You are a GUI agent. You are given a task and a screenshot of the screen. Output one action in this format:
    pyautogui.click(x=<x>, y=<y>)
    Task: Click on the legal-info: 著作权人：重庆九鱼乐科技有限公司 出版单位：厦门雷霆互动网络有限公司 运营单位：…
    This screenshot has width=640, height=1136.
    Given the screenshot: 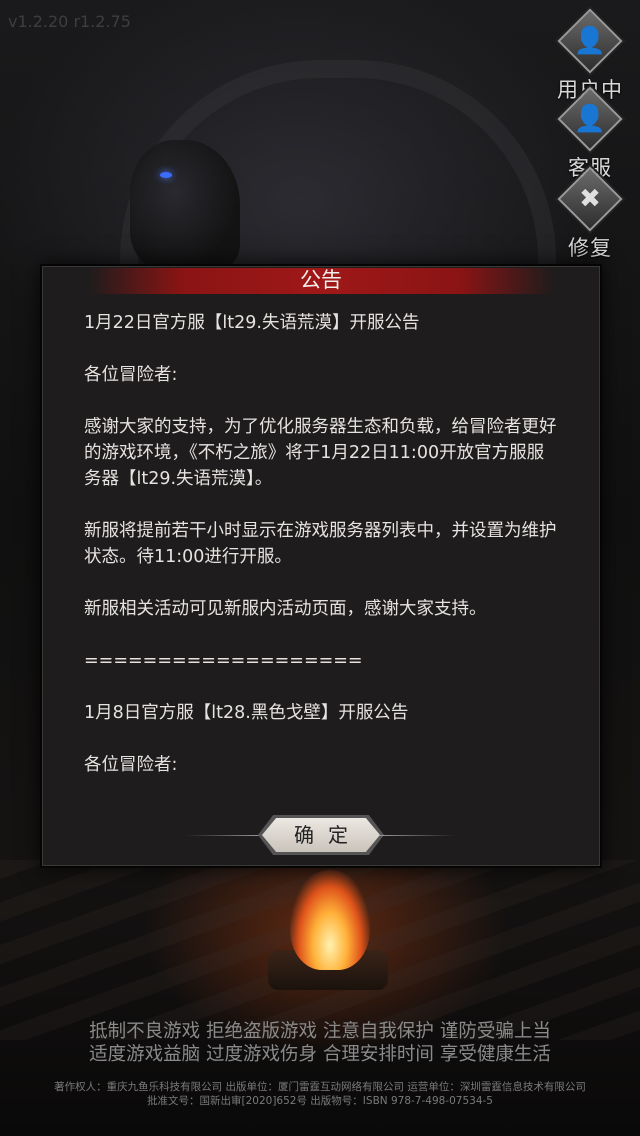 What is the action you would take?
    pyautogui.click(x=320, y=1094)
    